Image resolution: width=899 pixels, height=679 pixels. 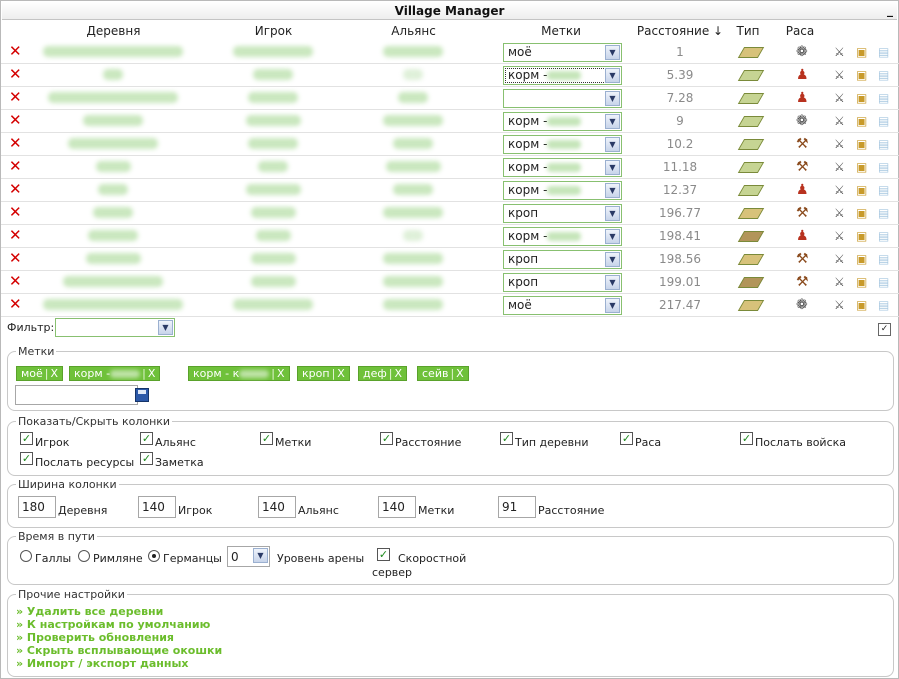 What do you see at coordinates (102, 663) in the screenshot?
I see `import-export-link: » Импорт / экспорт данных` at bounding box center [102, 663].